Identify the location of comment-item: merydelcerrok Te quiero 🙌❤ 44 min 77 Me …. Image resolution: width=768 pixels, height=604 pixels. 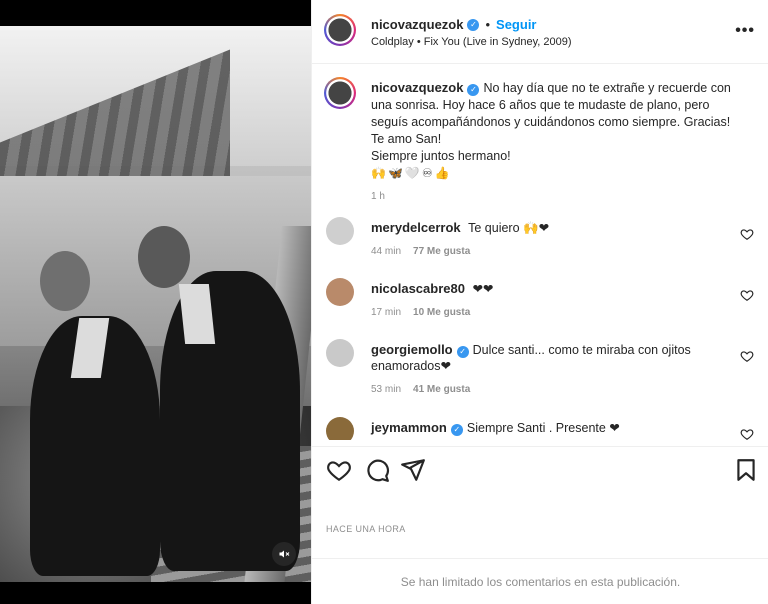
(539, 242).